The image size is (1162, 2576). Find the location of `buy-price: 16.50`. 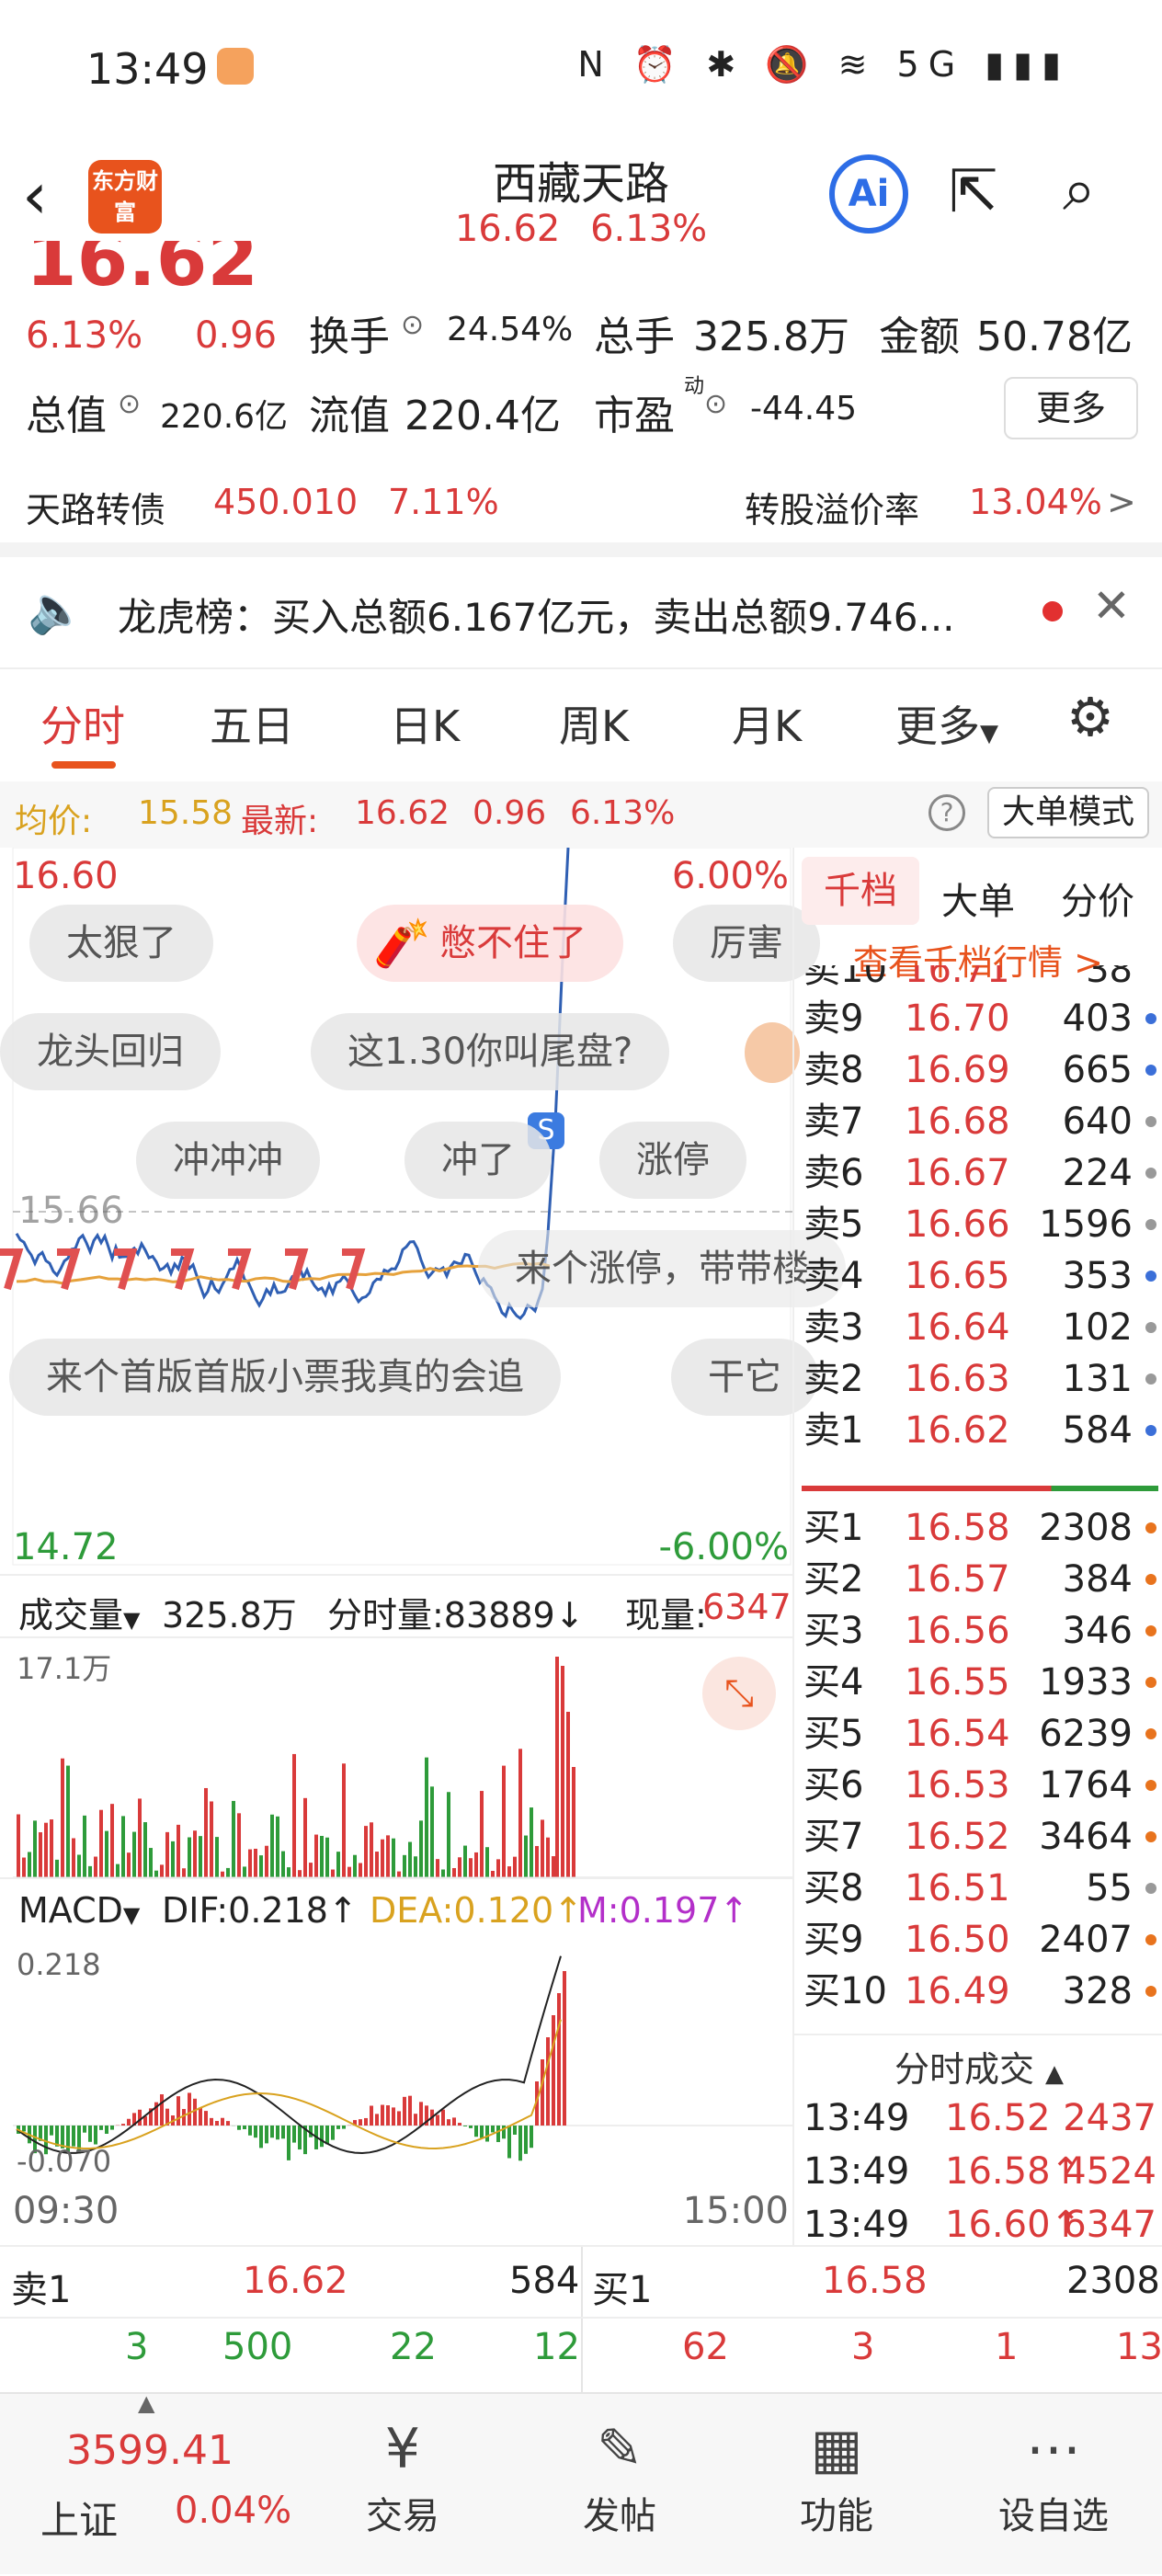

buy-price: 16.50 is located at coordinates (958, 1940).